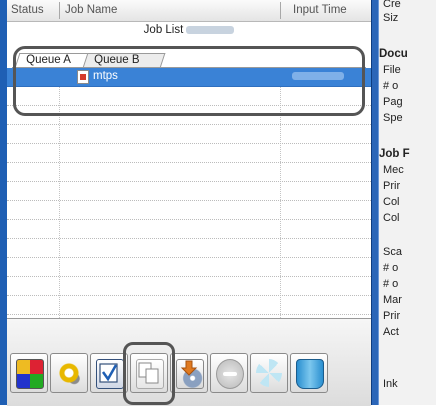  Describe the element at coordinates (210, 29) in the screenshot. I see `job-list-device-name-blurred` at that location.